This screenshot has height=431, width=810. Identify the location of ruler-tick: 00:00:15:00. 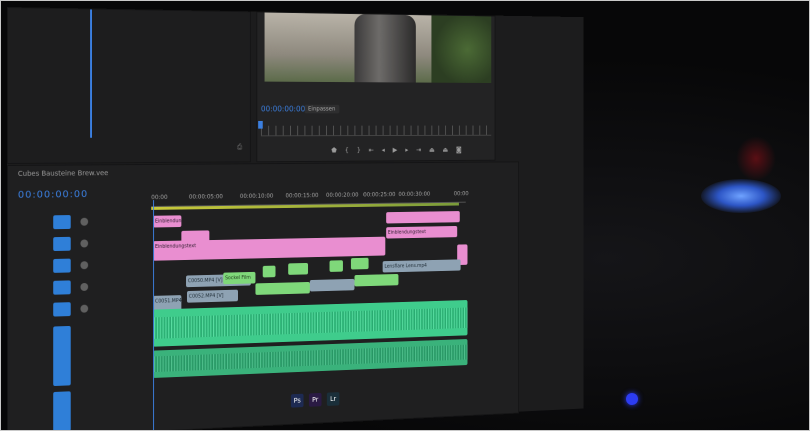
(302, 196).